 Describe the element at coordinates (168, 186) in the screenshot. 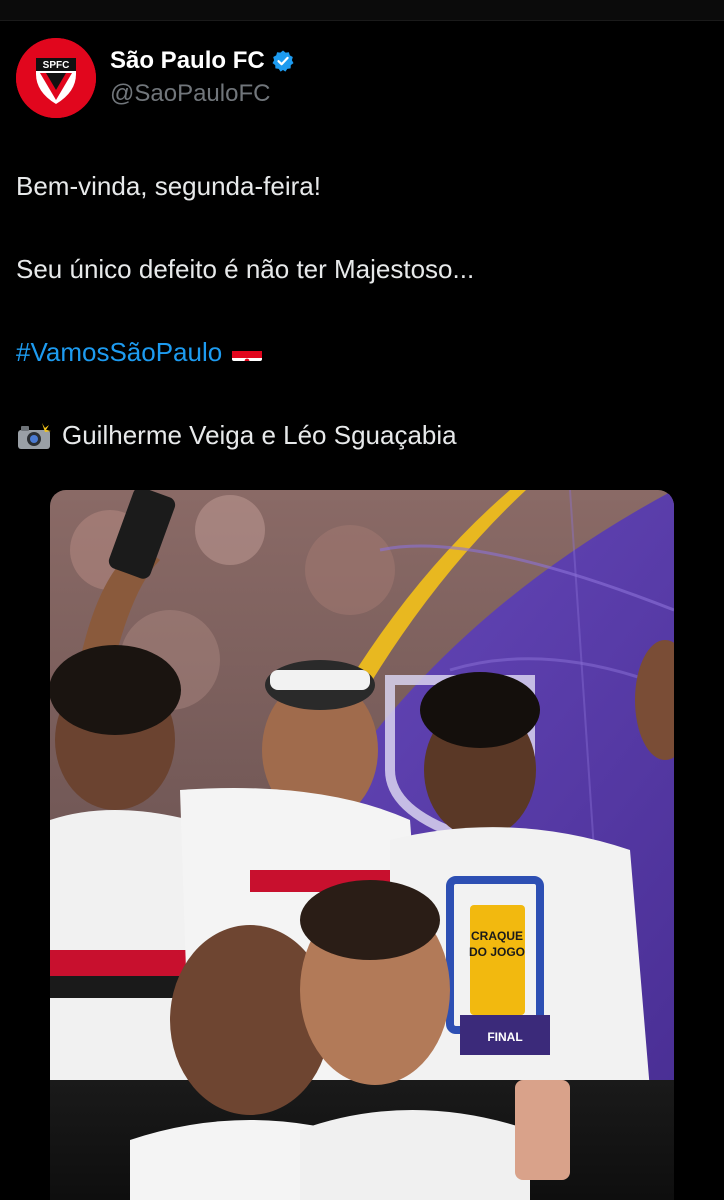

I see `tweet-line-greeting: Bem-vinda, segunda-feira!` at that location.